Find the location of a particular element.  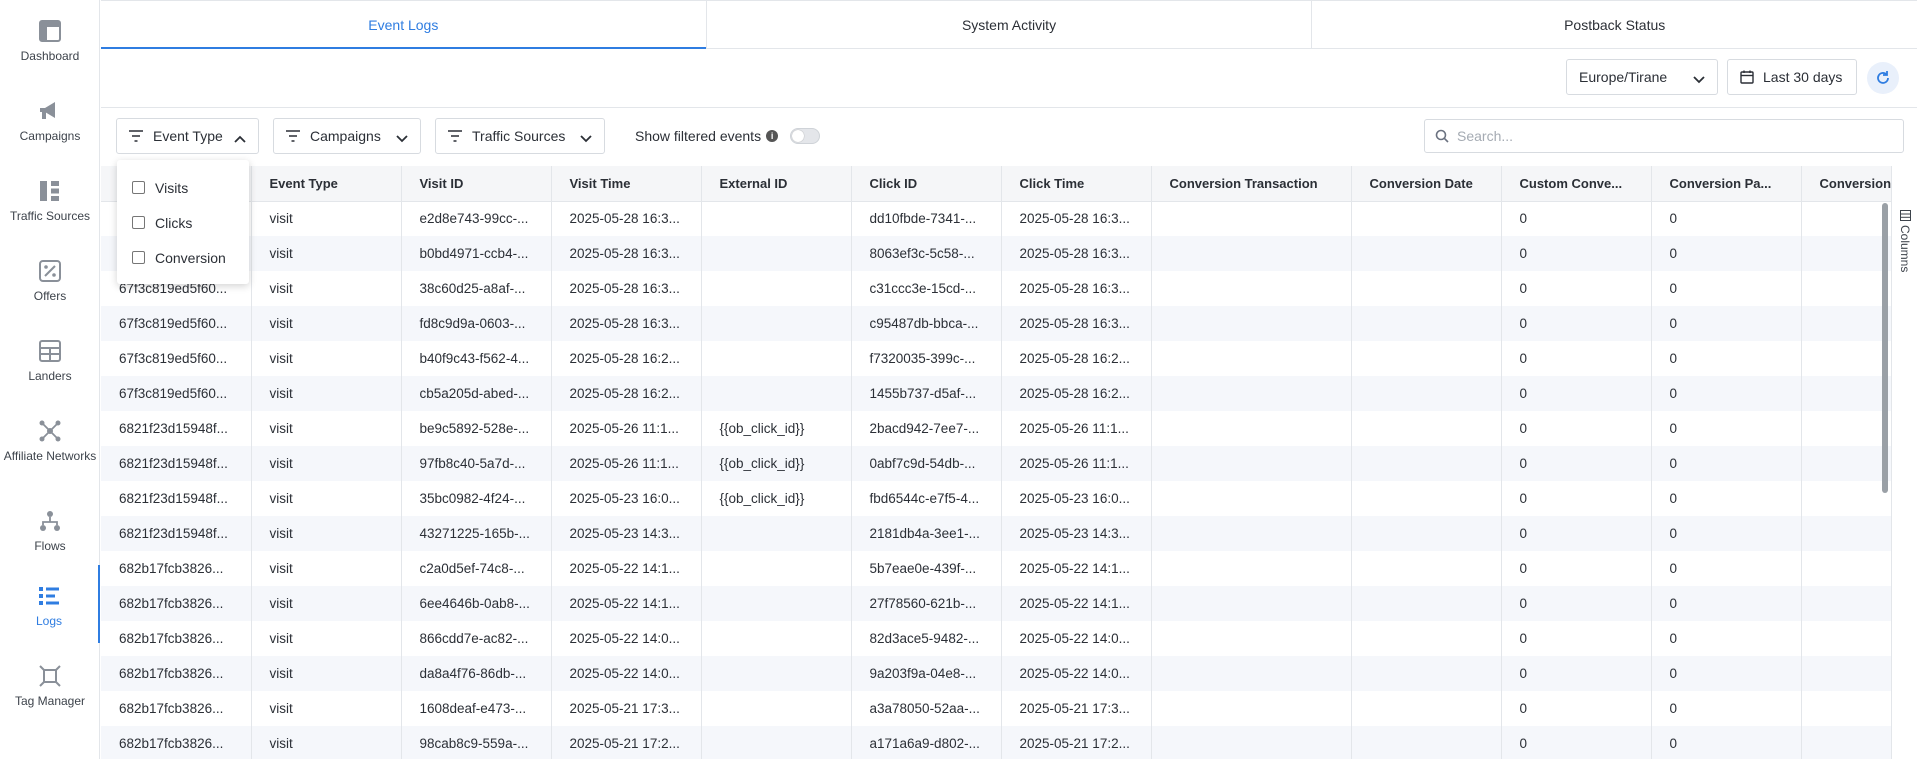

campaigns-filter: Campaigns is located at coordinates (347, 136).